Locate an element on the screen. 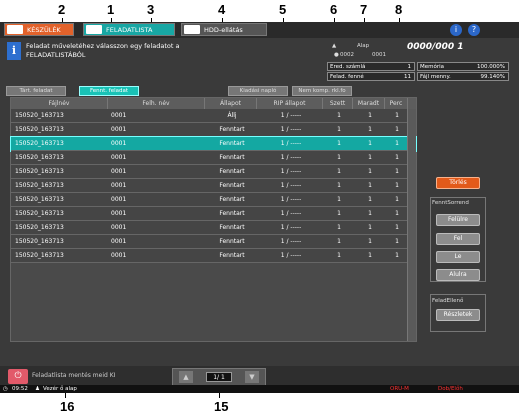  callout-16: 16 is located at coordinates (67, 406).